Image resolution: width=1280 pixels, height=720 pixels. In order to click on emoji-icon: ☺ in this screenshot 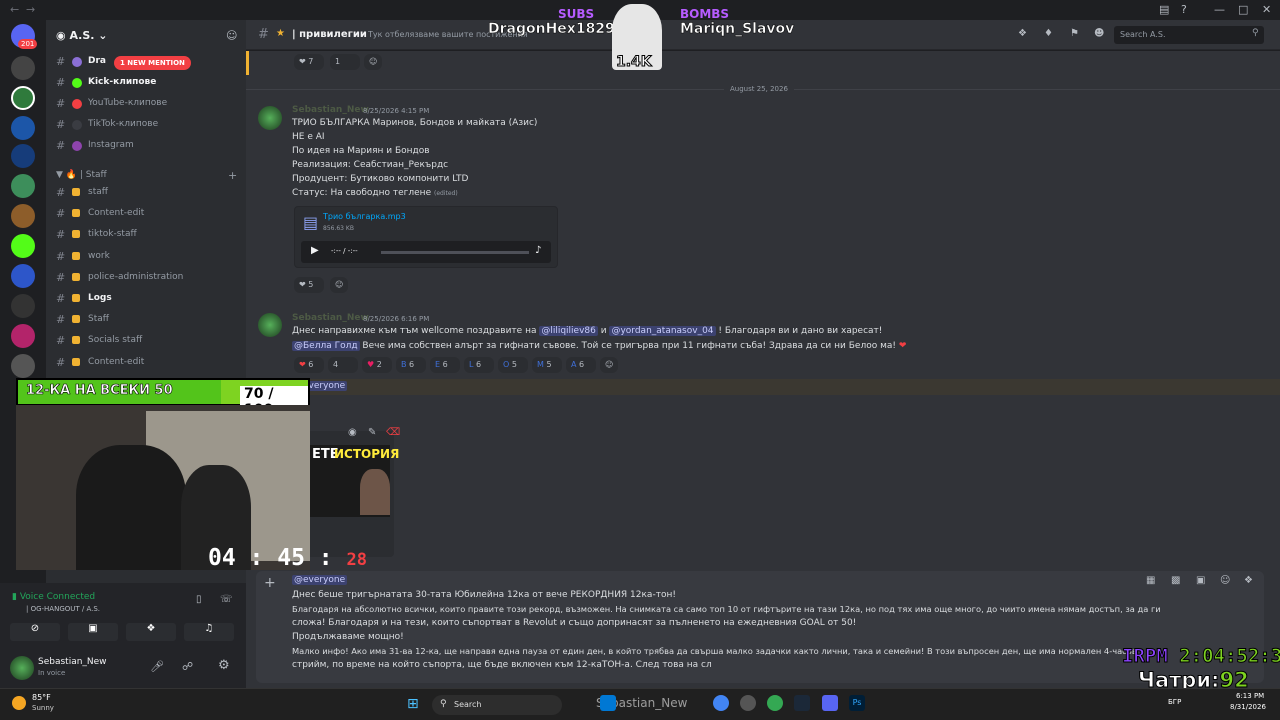, I will do `click(1225, 580)`.